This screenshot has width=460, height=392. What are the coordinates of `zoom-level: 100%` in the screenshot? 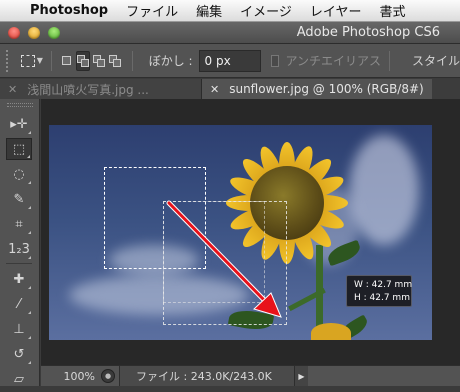 It's located at (71, 376).